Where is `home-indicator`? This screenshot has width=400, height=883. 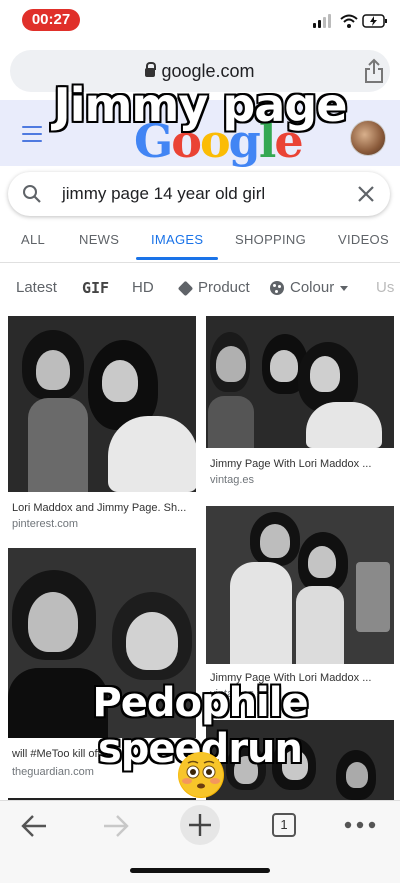
home-indicator is located at coordinates (200, 870).